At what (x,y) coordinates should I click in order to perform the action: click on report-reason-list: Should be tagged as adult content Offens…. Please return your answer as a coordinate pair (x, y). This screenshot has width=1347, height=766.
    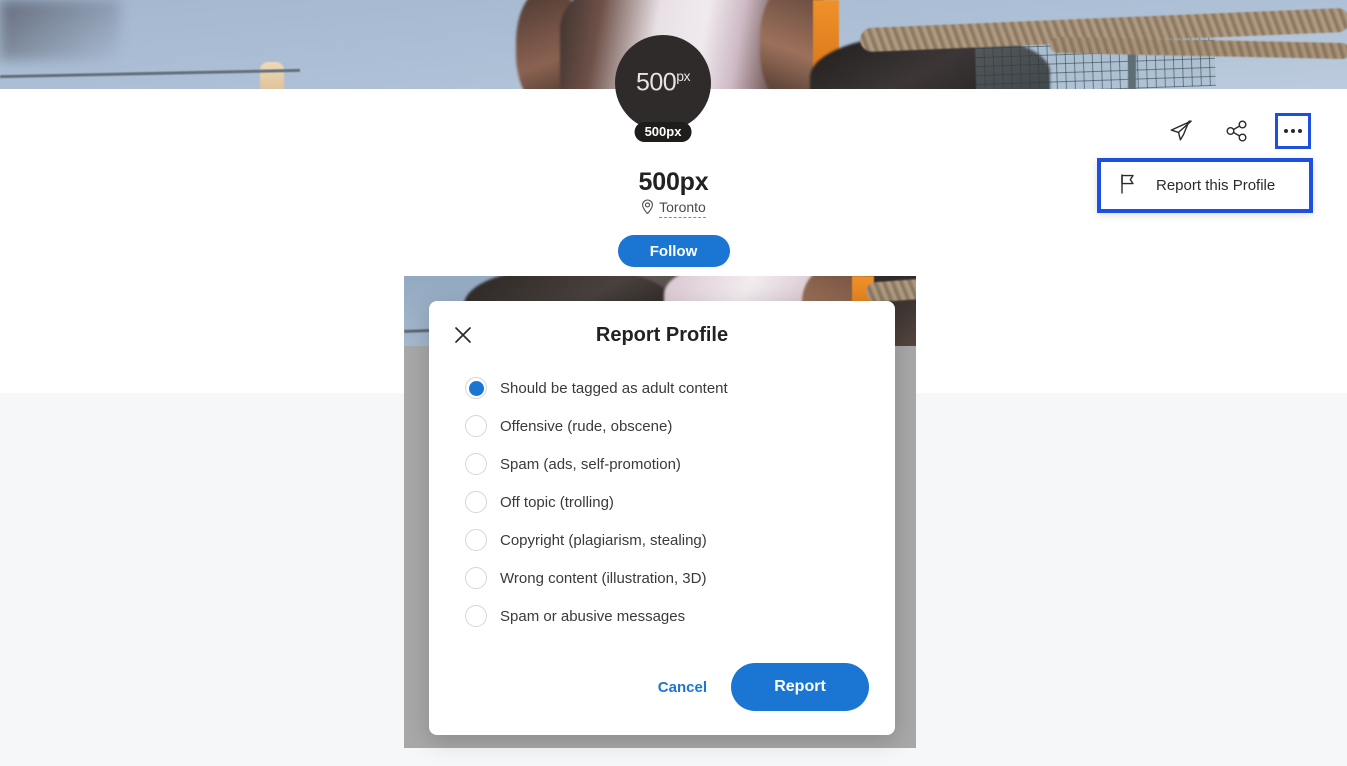
    Looking at the image, I should click on (662, 502).